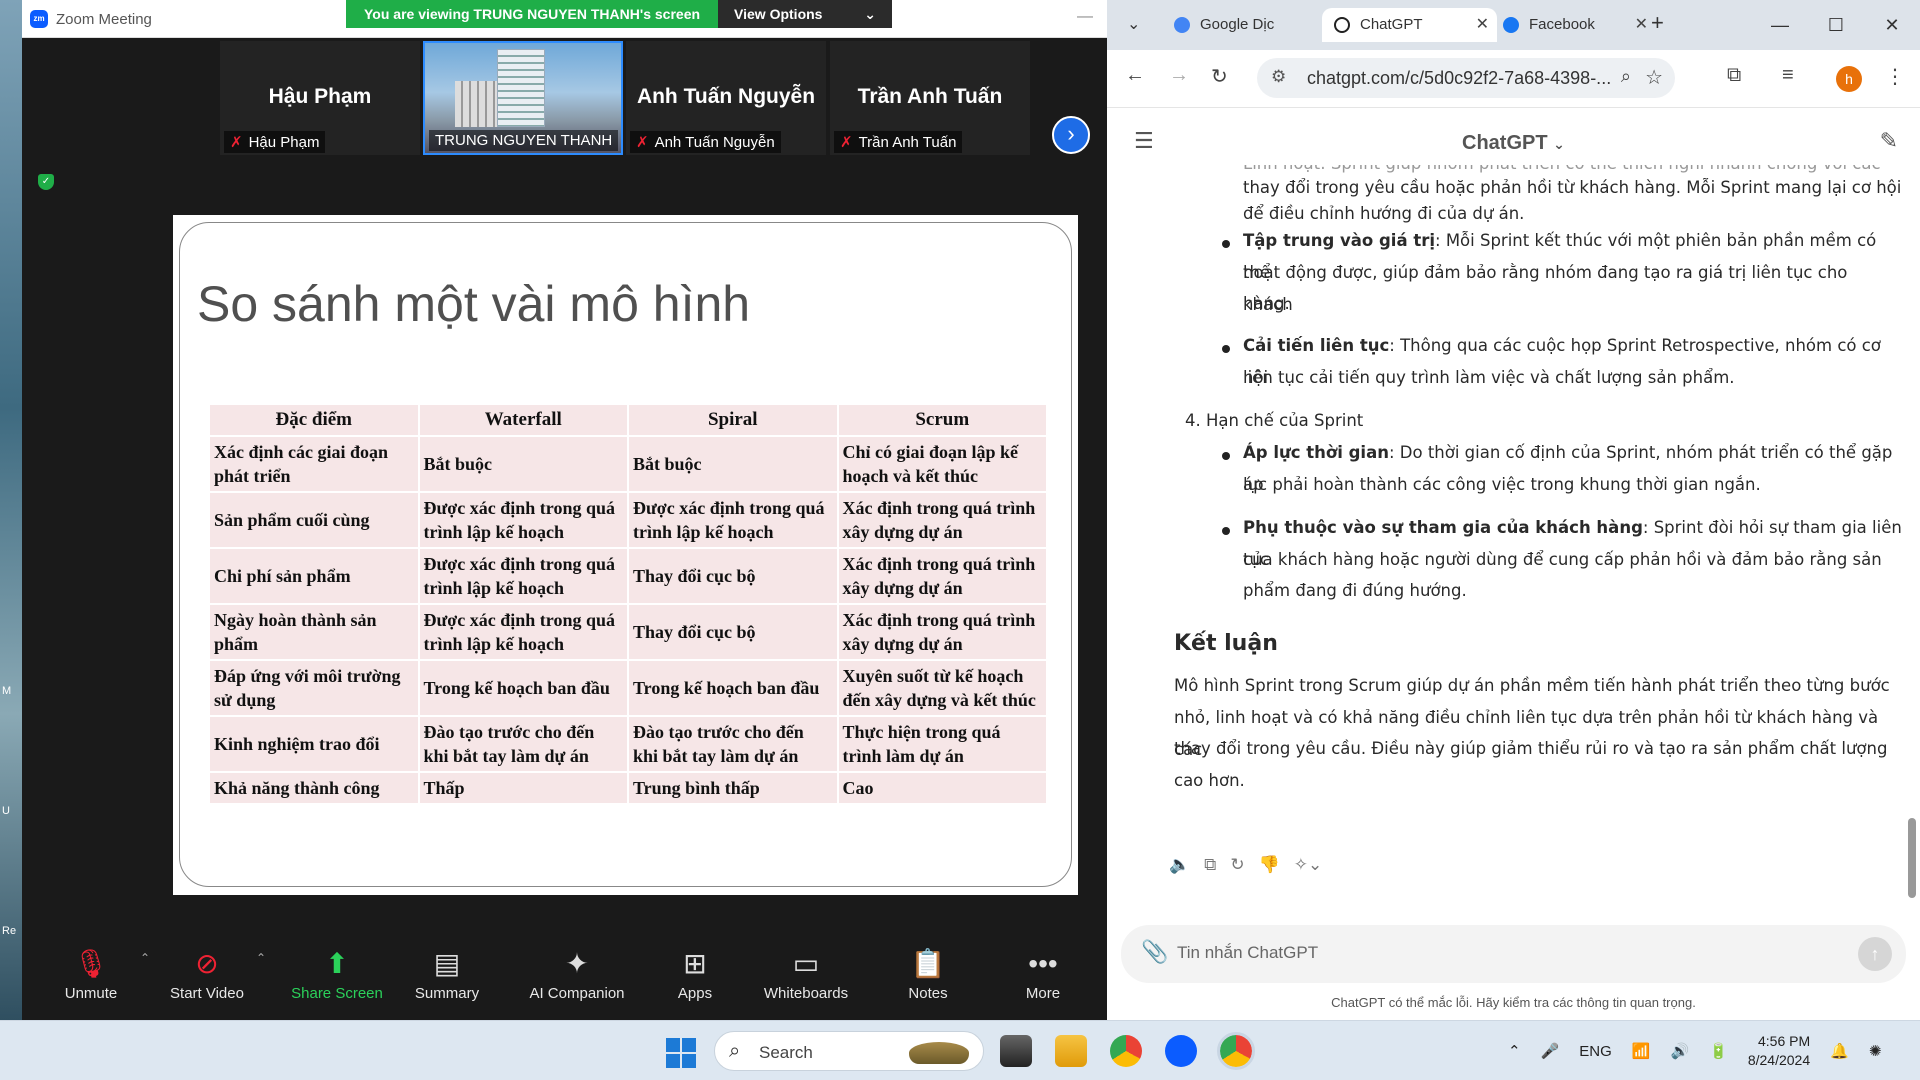 The image size is (1920, 1080). I want to click on response-text: cao hơn., so click(1209, 780).